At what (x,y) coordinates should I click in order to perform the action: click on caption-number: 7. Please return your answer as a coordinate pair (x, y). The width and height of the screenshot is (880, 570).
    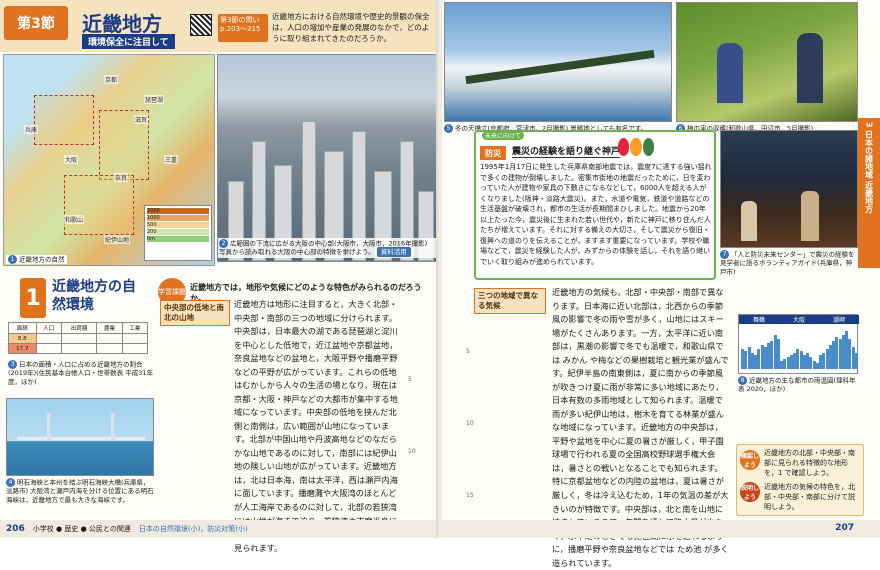
    Looking at the image, I should click on (724, 254).